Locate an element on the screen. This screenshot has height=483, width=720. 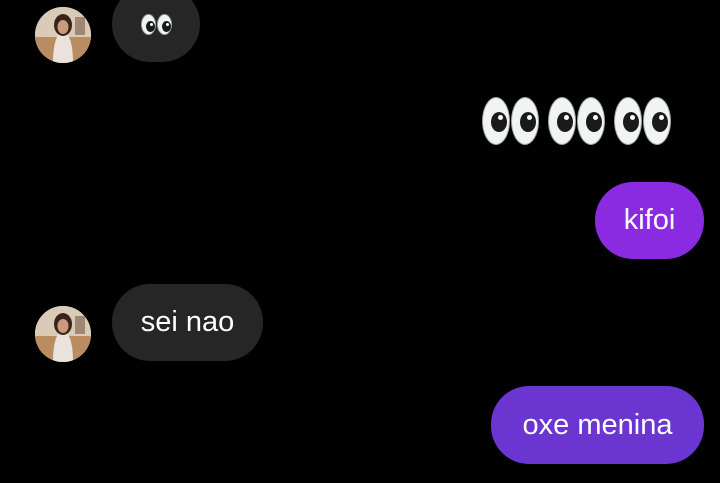
message-text: oxe menina is located at coordinates (597, 424).